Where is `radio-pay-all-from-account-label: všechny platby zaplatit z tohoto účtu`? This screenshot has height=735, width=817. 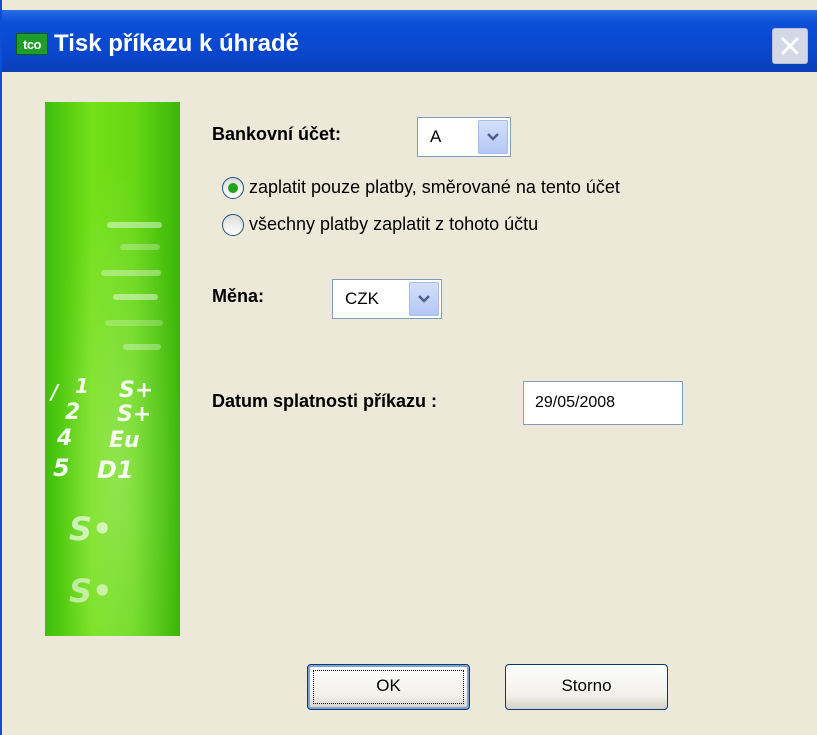 radio-pay-all-from-account-label: všechny platby zaplatit z tohoto účtu is located at coordinates (393, 224).